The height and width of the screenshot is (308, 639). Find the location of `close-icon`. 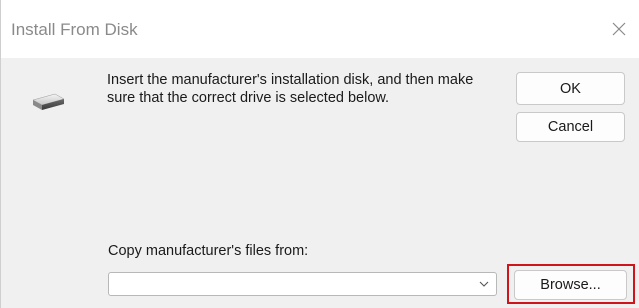

close-icon is located at coordinates (619, 29).